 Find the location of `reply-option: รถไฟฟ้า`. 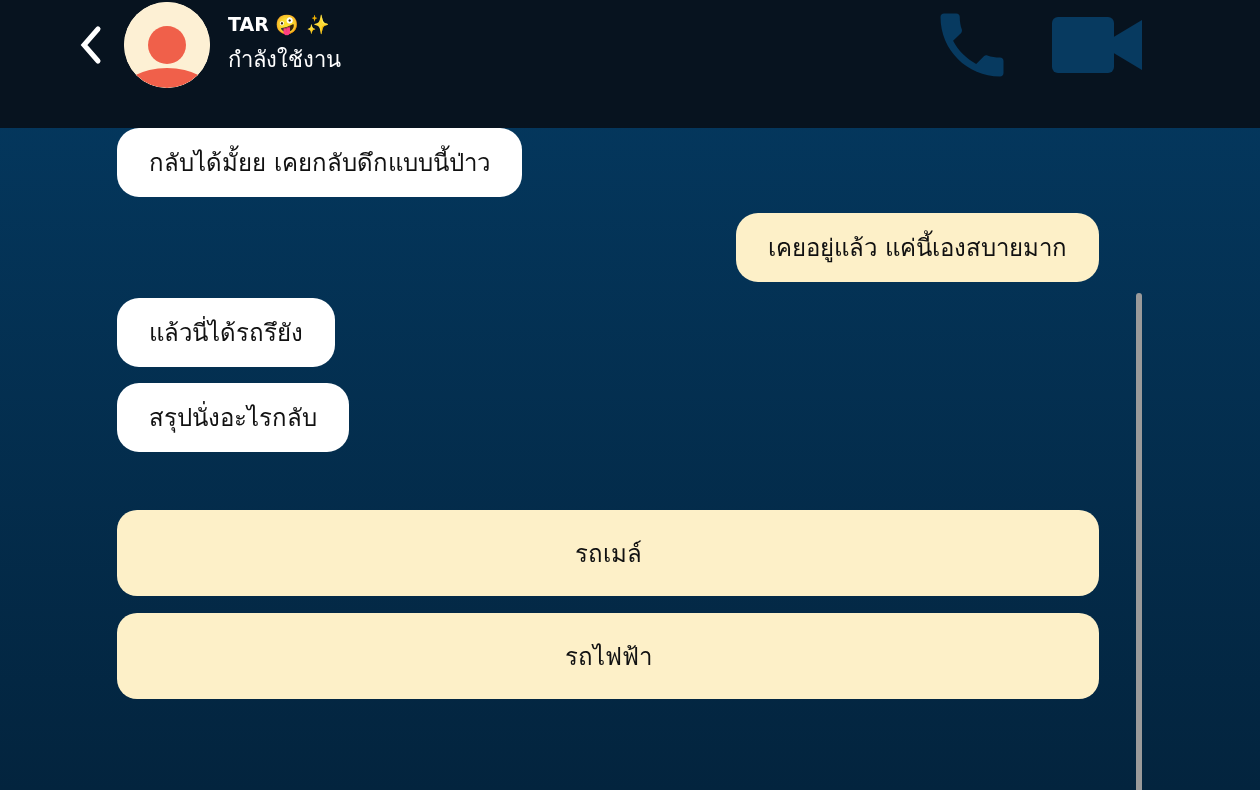

reply-option: รถไฟฟ้า is located at coordinates (608, 656).